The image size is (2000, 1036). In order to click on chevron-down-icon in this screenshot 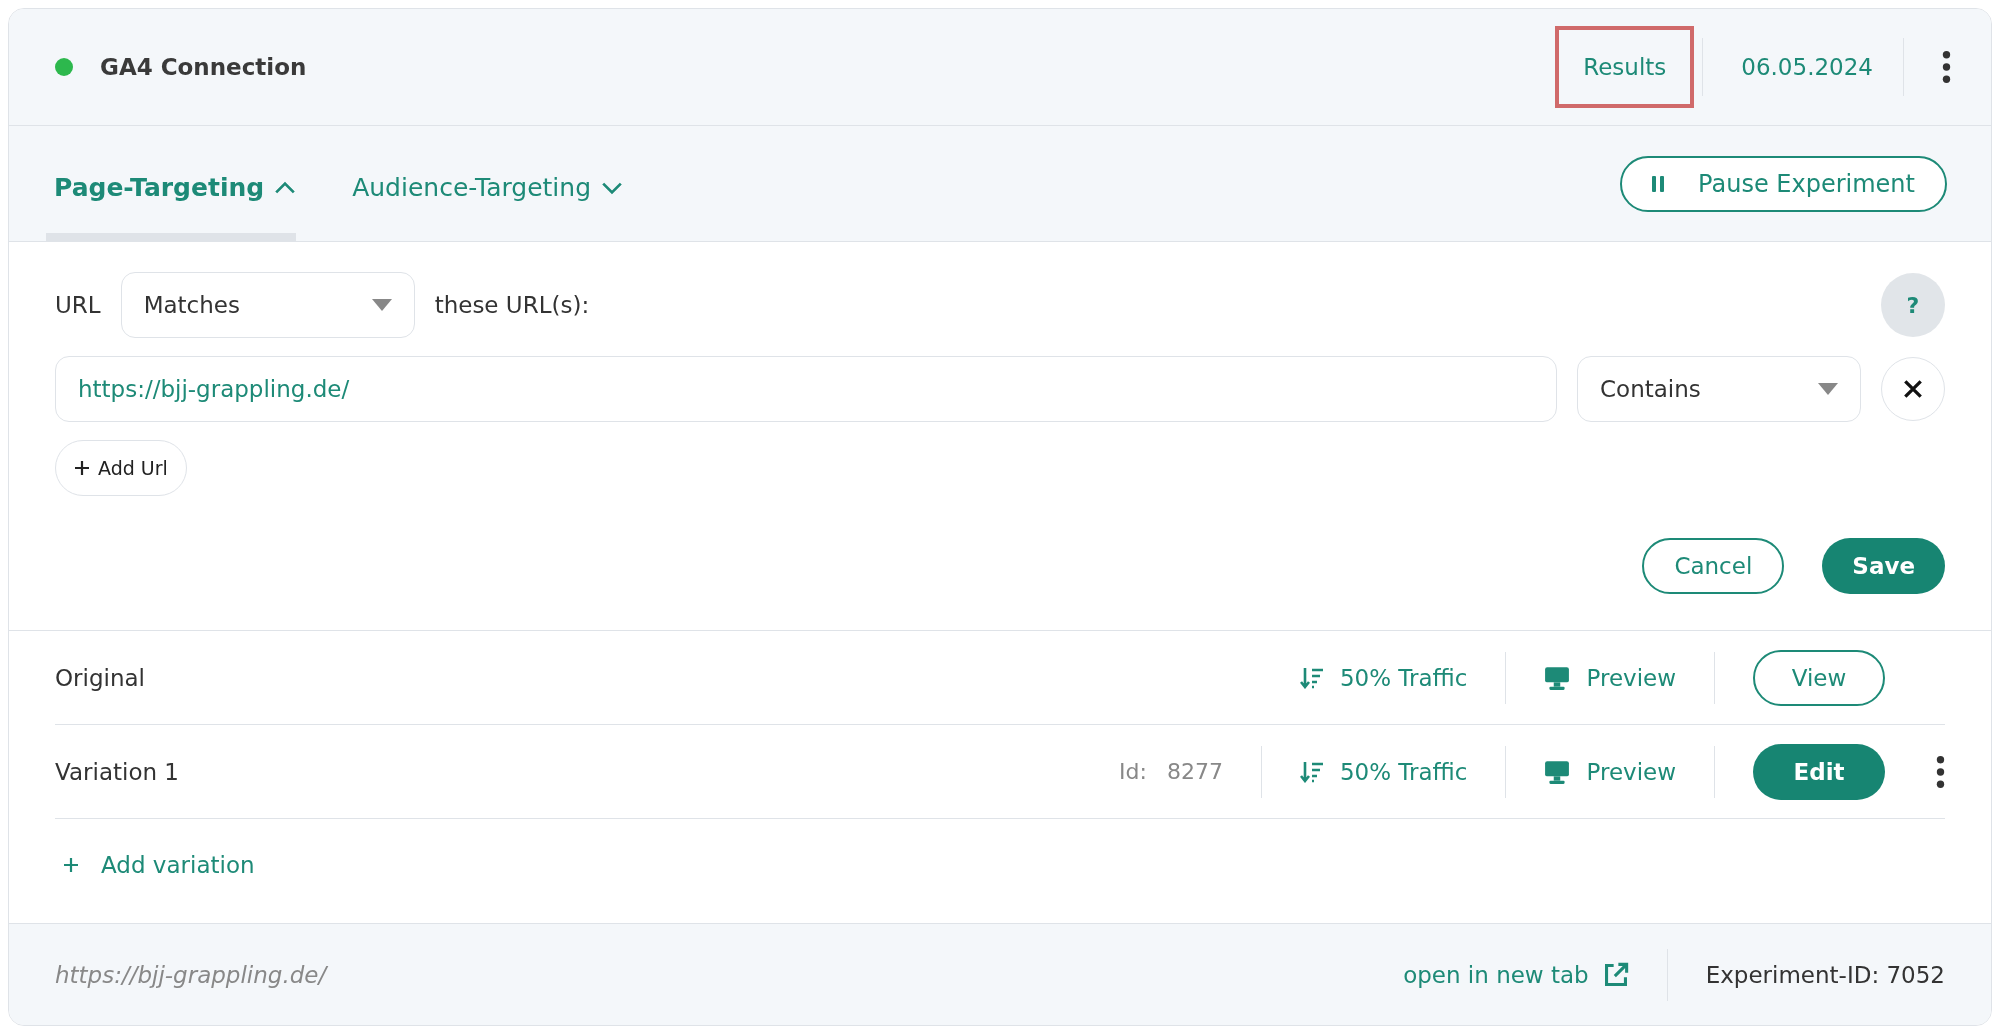, I will do `click(612, 187)`.